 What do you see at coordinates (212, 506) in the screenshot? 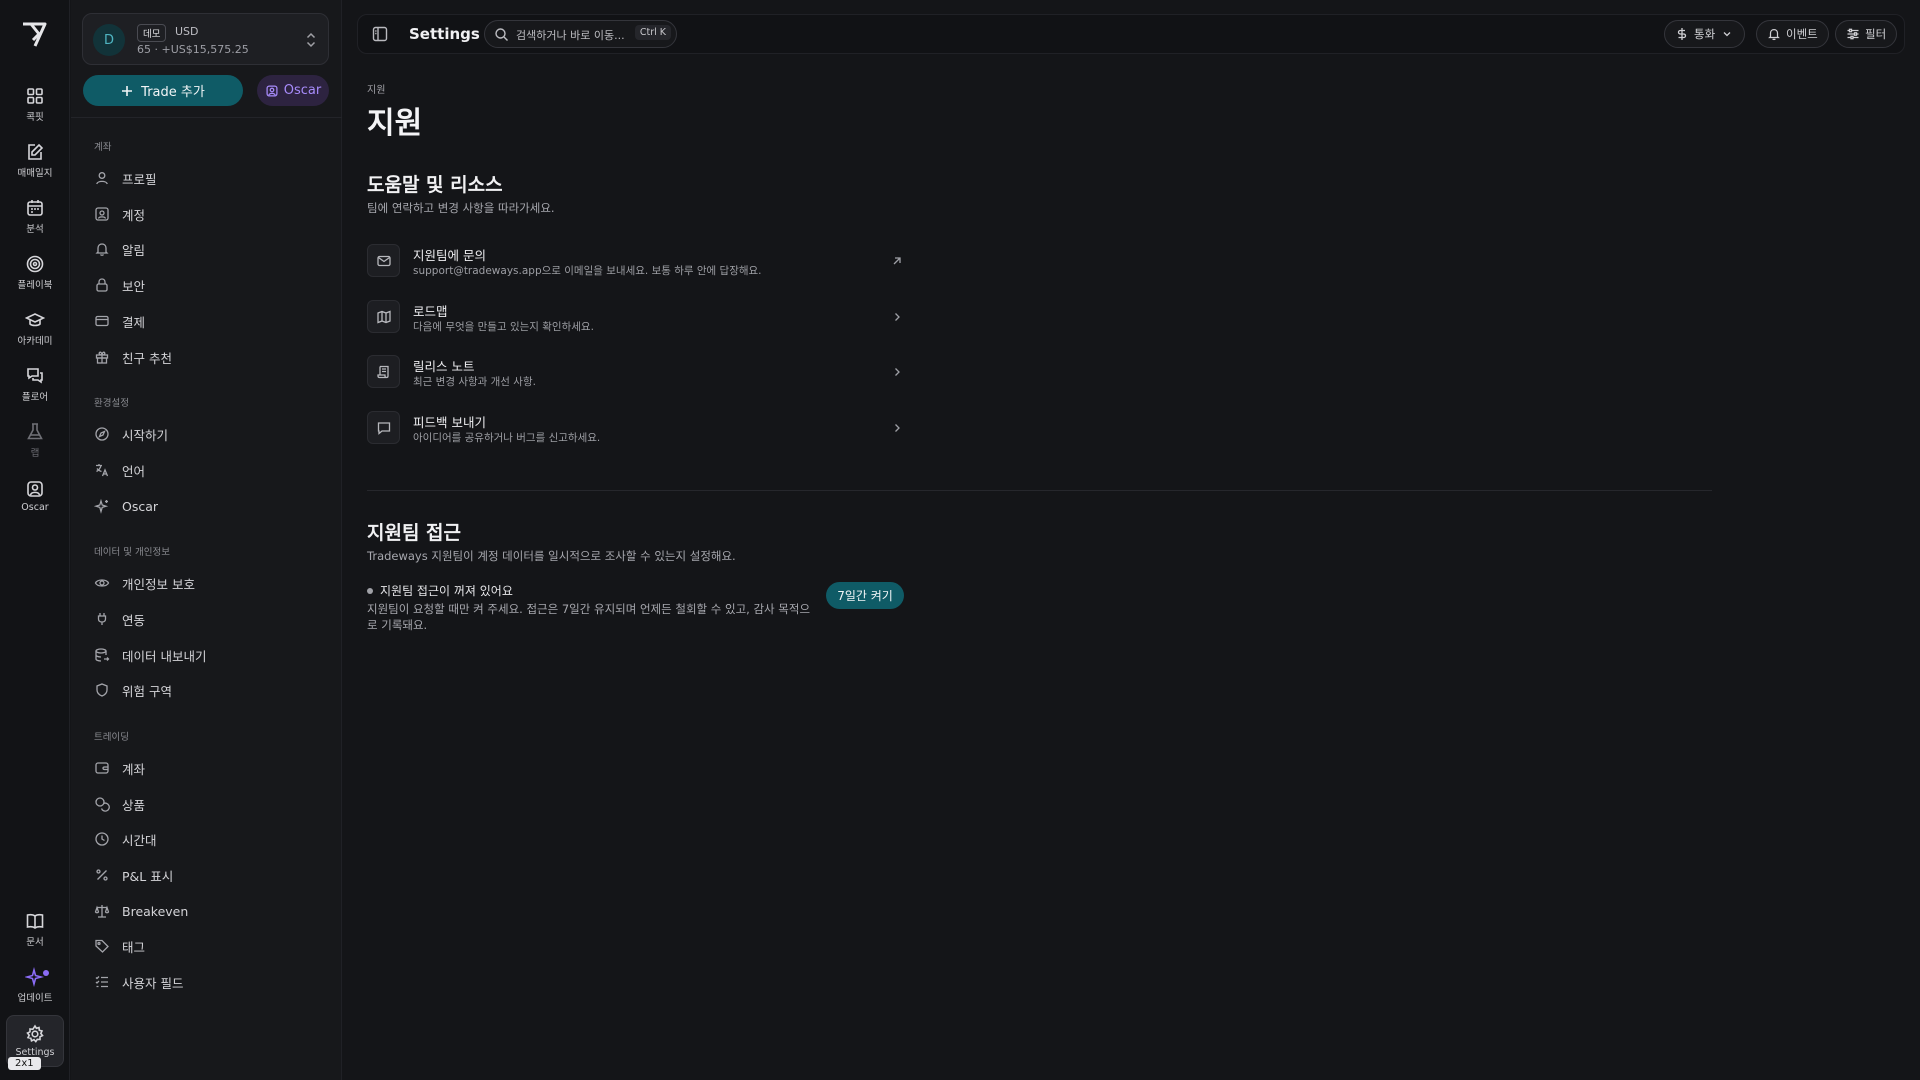
I see `sidebar-item-oscar: Oscar` at bounding box center [212, 506].